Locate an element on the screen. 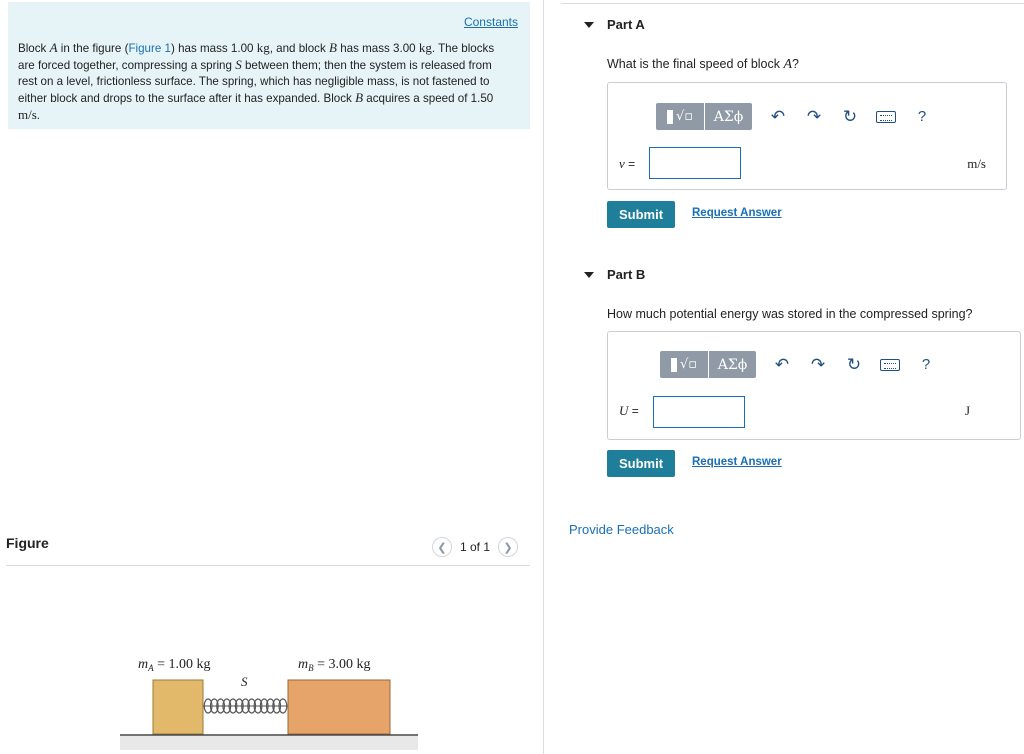  part-b-header: Part B is located at coordinates (614, 274).